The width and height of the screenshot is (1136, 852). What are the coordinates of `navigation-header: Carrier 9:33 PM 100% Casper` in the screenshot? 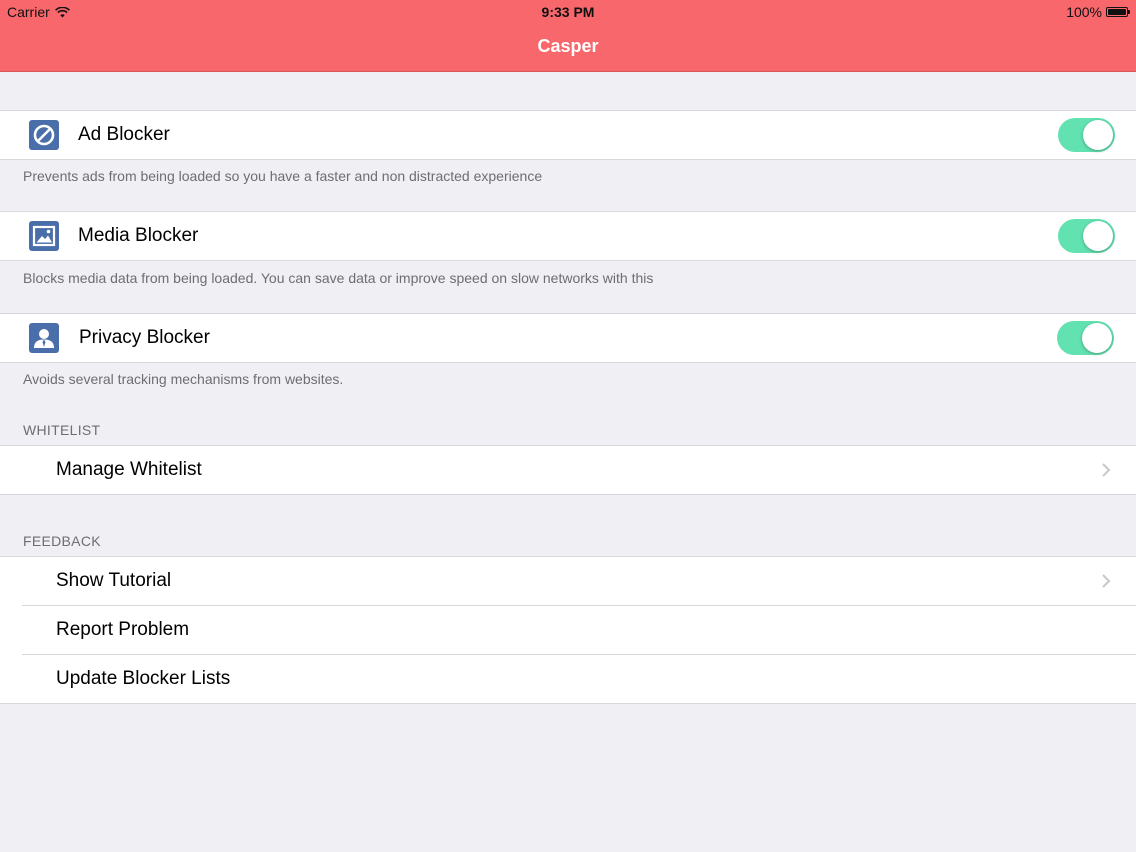 It's located at (568, 36).